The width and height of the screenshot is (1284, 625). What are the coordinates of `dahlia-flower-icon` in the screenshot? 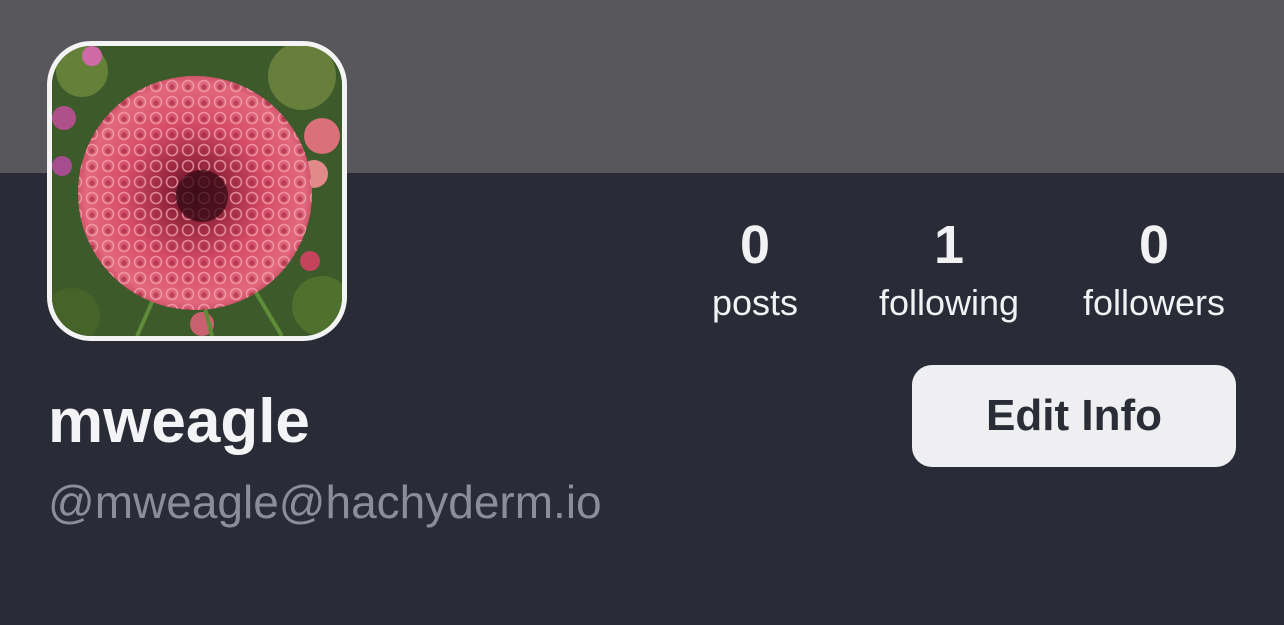 It's located at (197, 191).